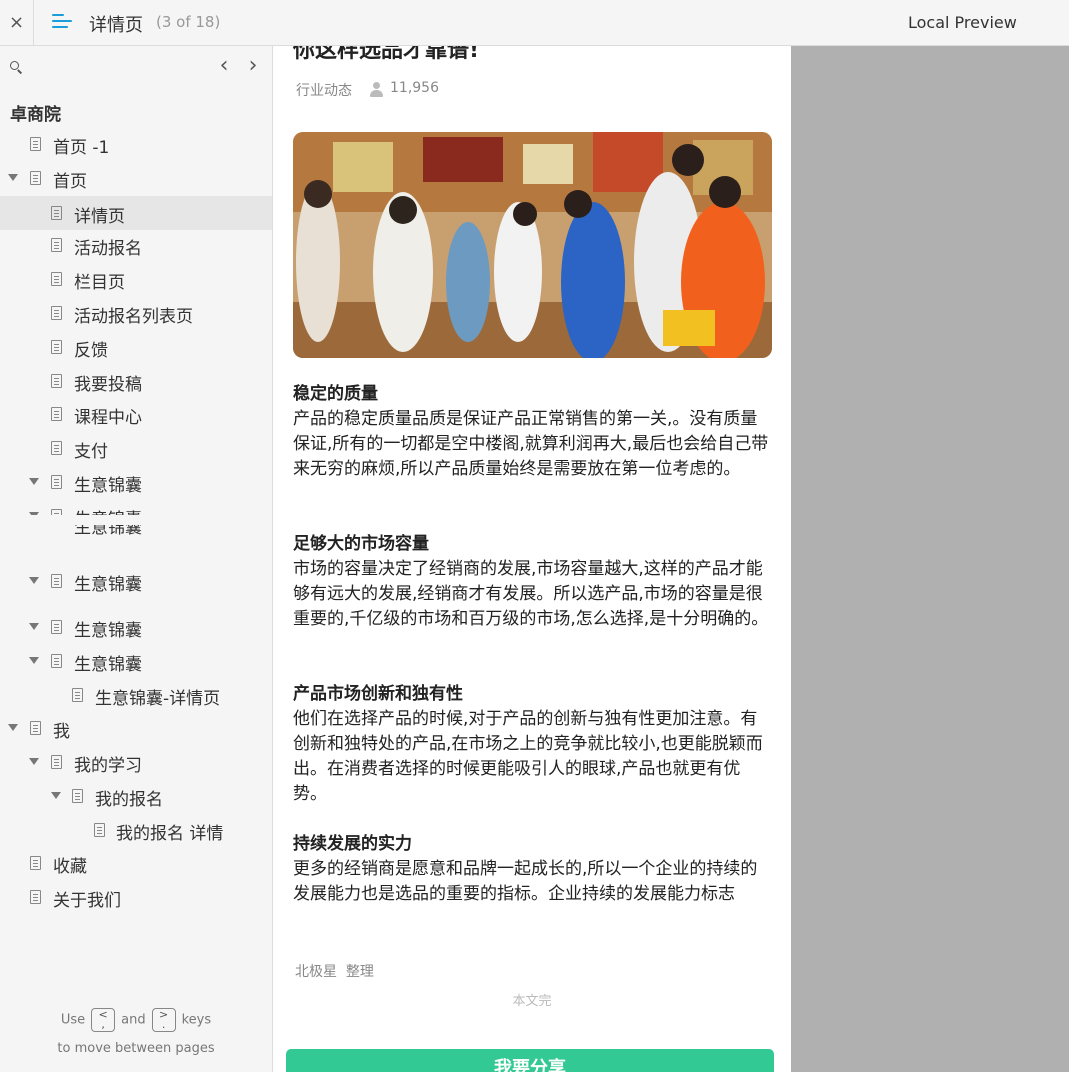 The height and width of the screenshot is (1072, 1069). What do you see at coordinates (108, 385) in the screenshot?
I see `sidebar-item-label: 我要投稿` at bounding box center [108, 385].